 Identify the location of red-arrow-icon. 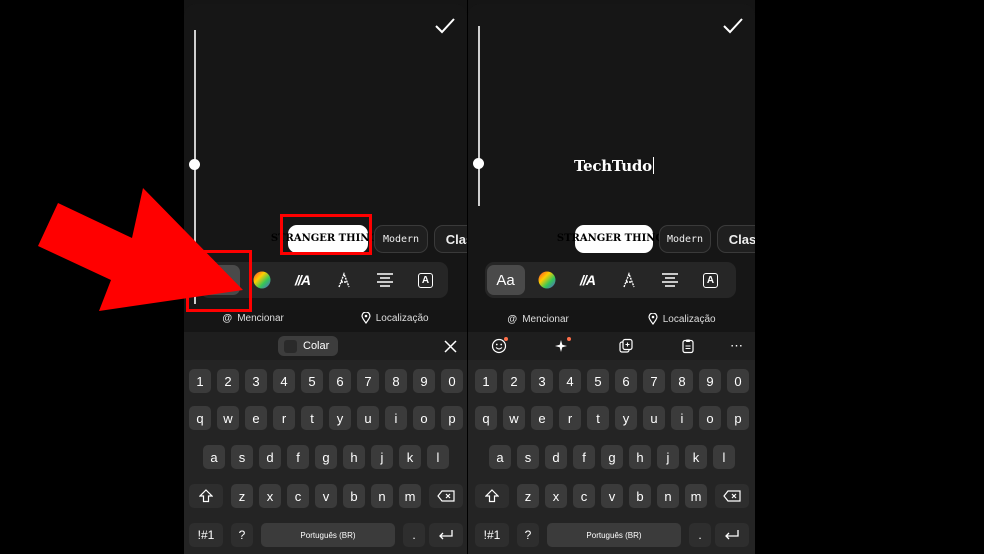
(140, 249).